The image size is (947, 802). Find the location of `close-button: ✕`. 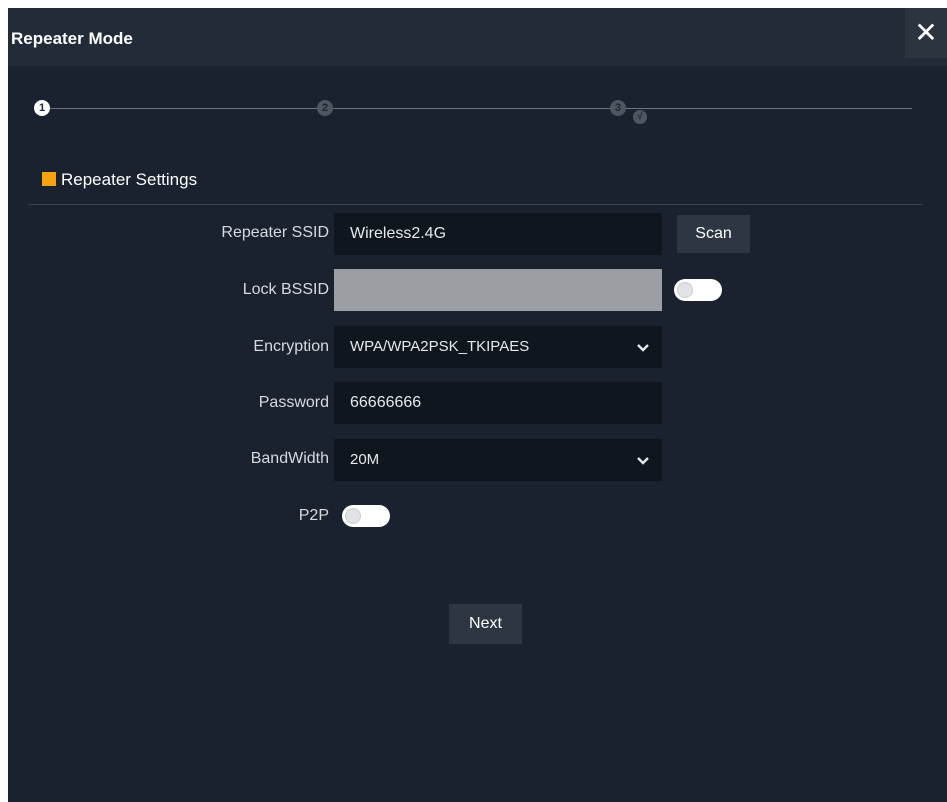

close-button: ✕ is located at coordinates (926, 33).